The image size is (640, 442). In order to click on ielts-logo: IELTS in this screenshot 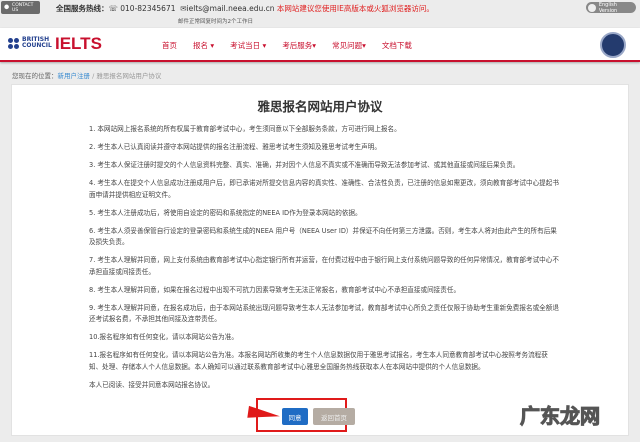, I will do `click(78, 44)`.